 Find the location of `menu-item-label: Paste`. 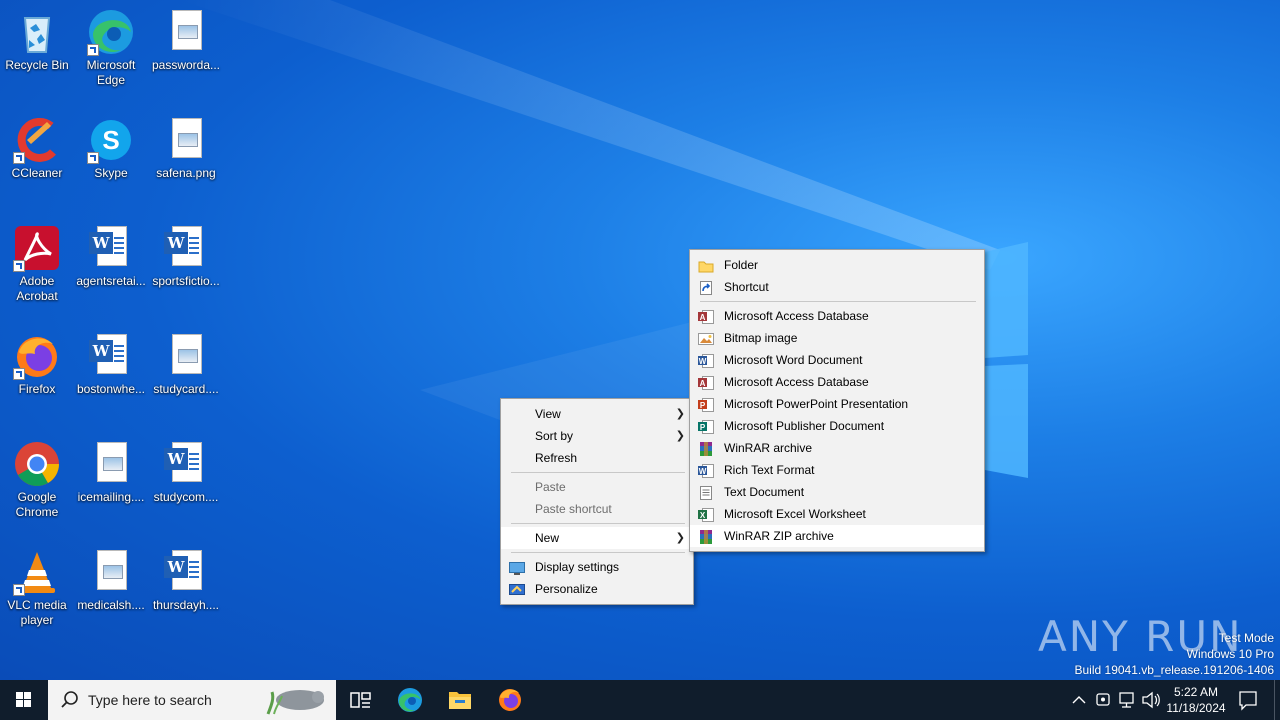

menu-item-label: Paste is located at coordinates (550, 487).